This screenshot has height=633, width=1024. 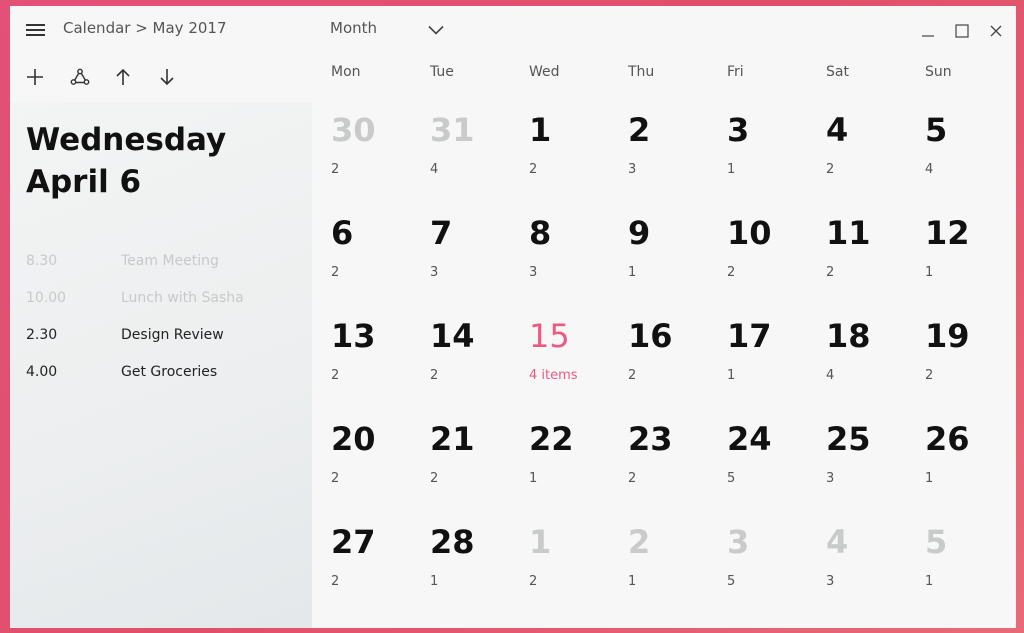 I want to click on day-cell: 12 1, so click(x=965, y=246).